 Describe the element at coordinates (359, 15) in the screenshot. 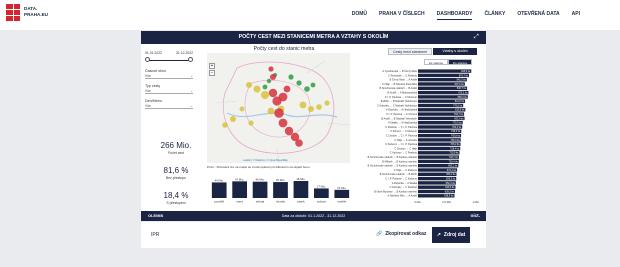

I see `nav-item-home: DOMŮ` at that location.